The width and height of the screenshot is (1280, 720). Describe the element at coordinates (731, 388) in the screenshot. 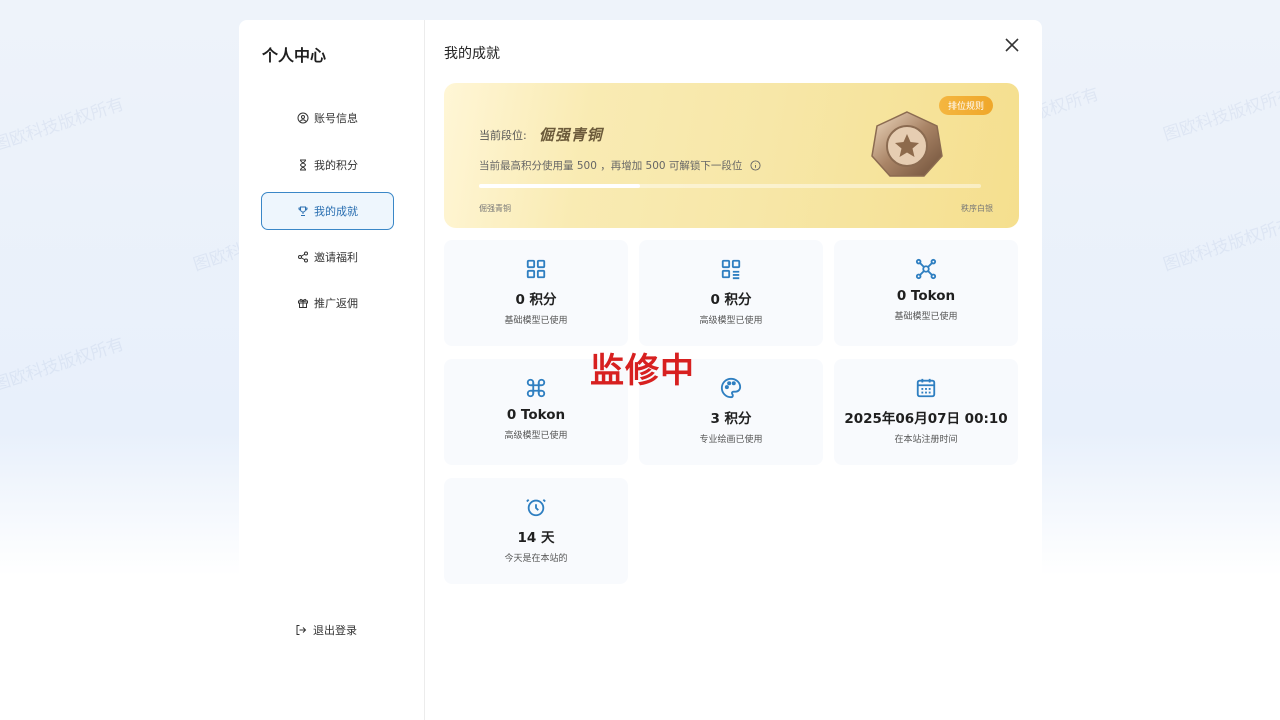

I see `palette-icon` at that location.